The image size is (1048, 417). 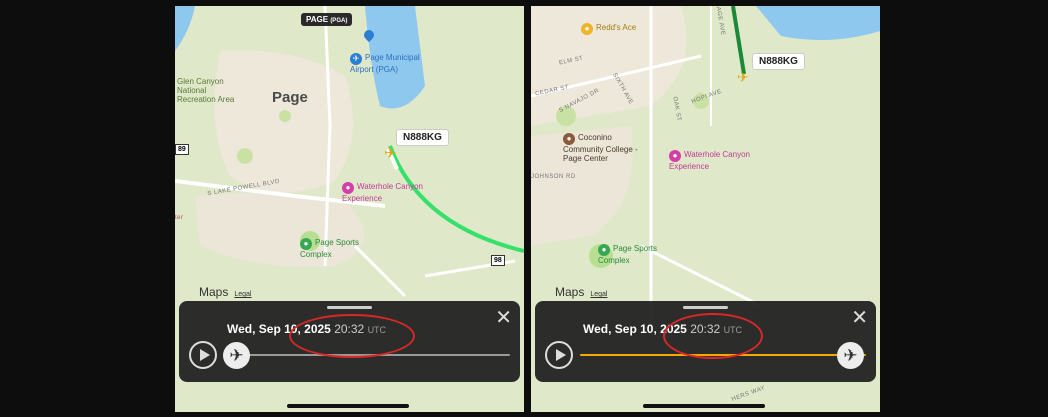 I want to click on poi-reddsace-label: Redd's Ace, so click(x=616, y=27).